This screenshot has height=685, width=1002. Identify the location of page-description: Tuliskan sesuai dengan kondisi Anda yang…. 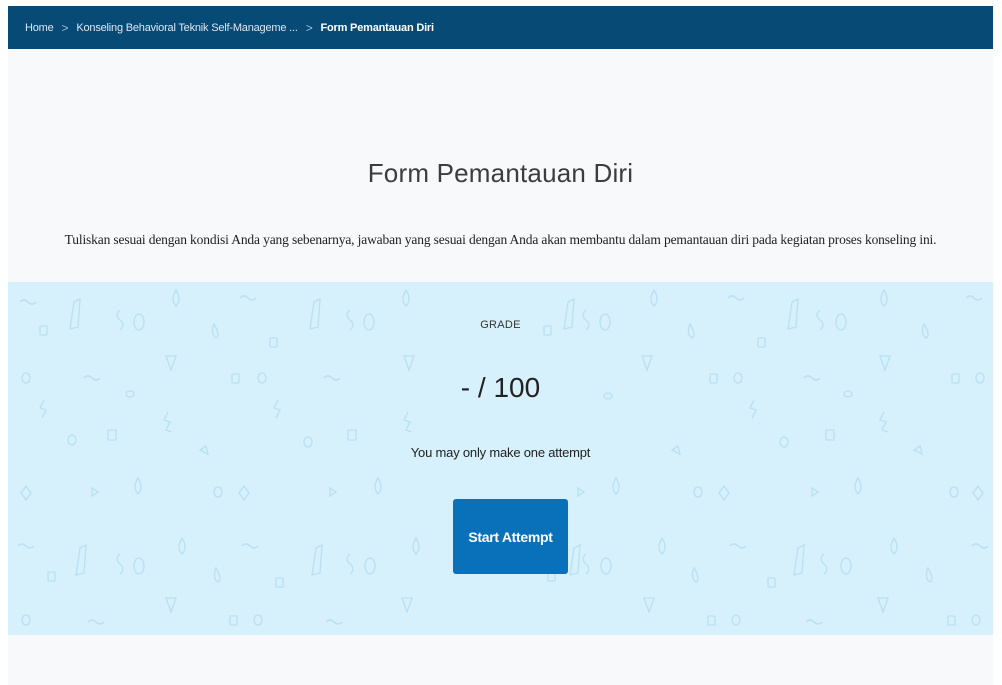
(500, 239).